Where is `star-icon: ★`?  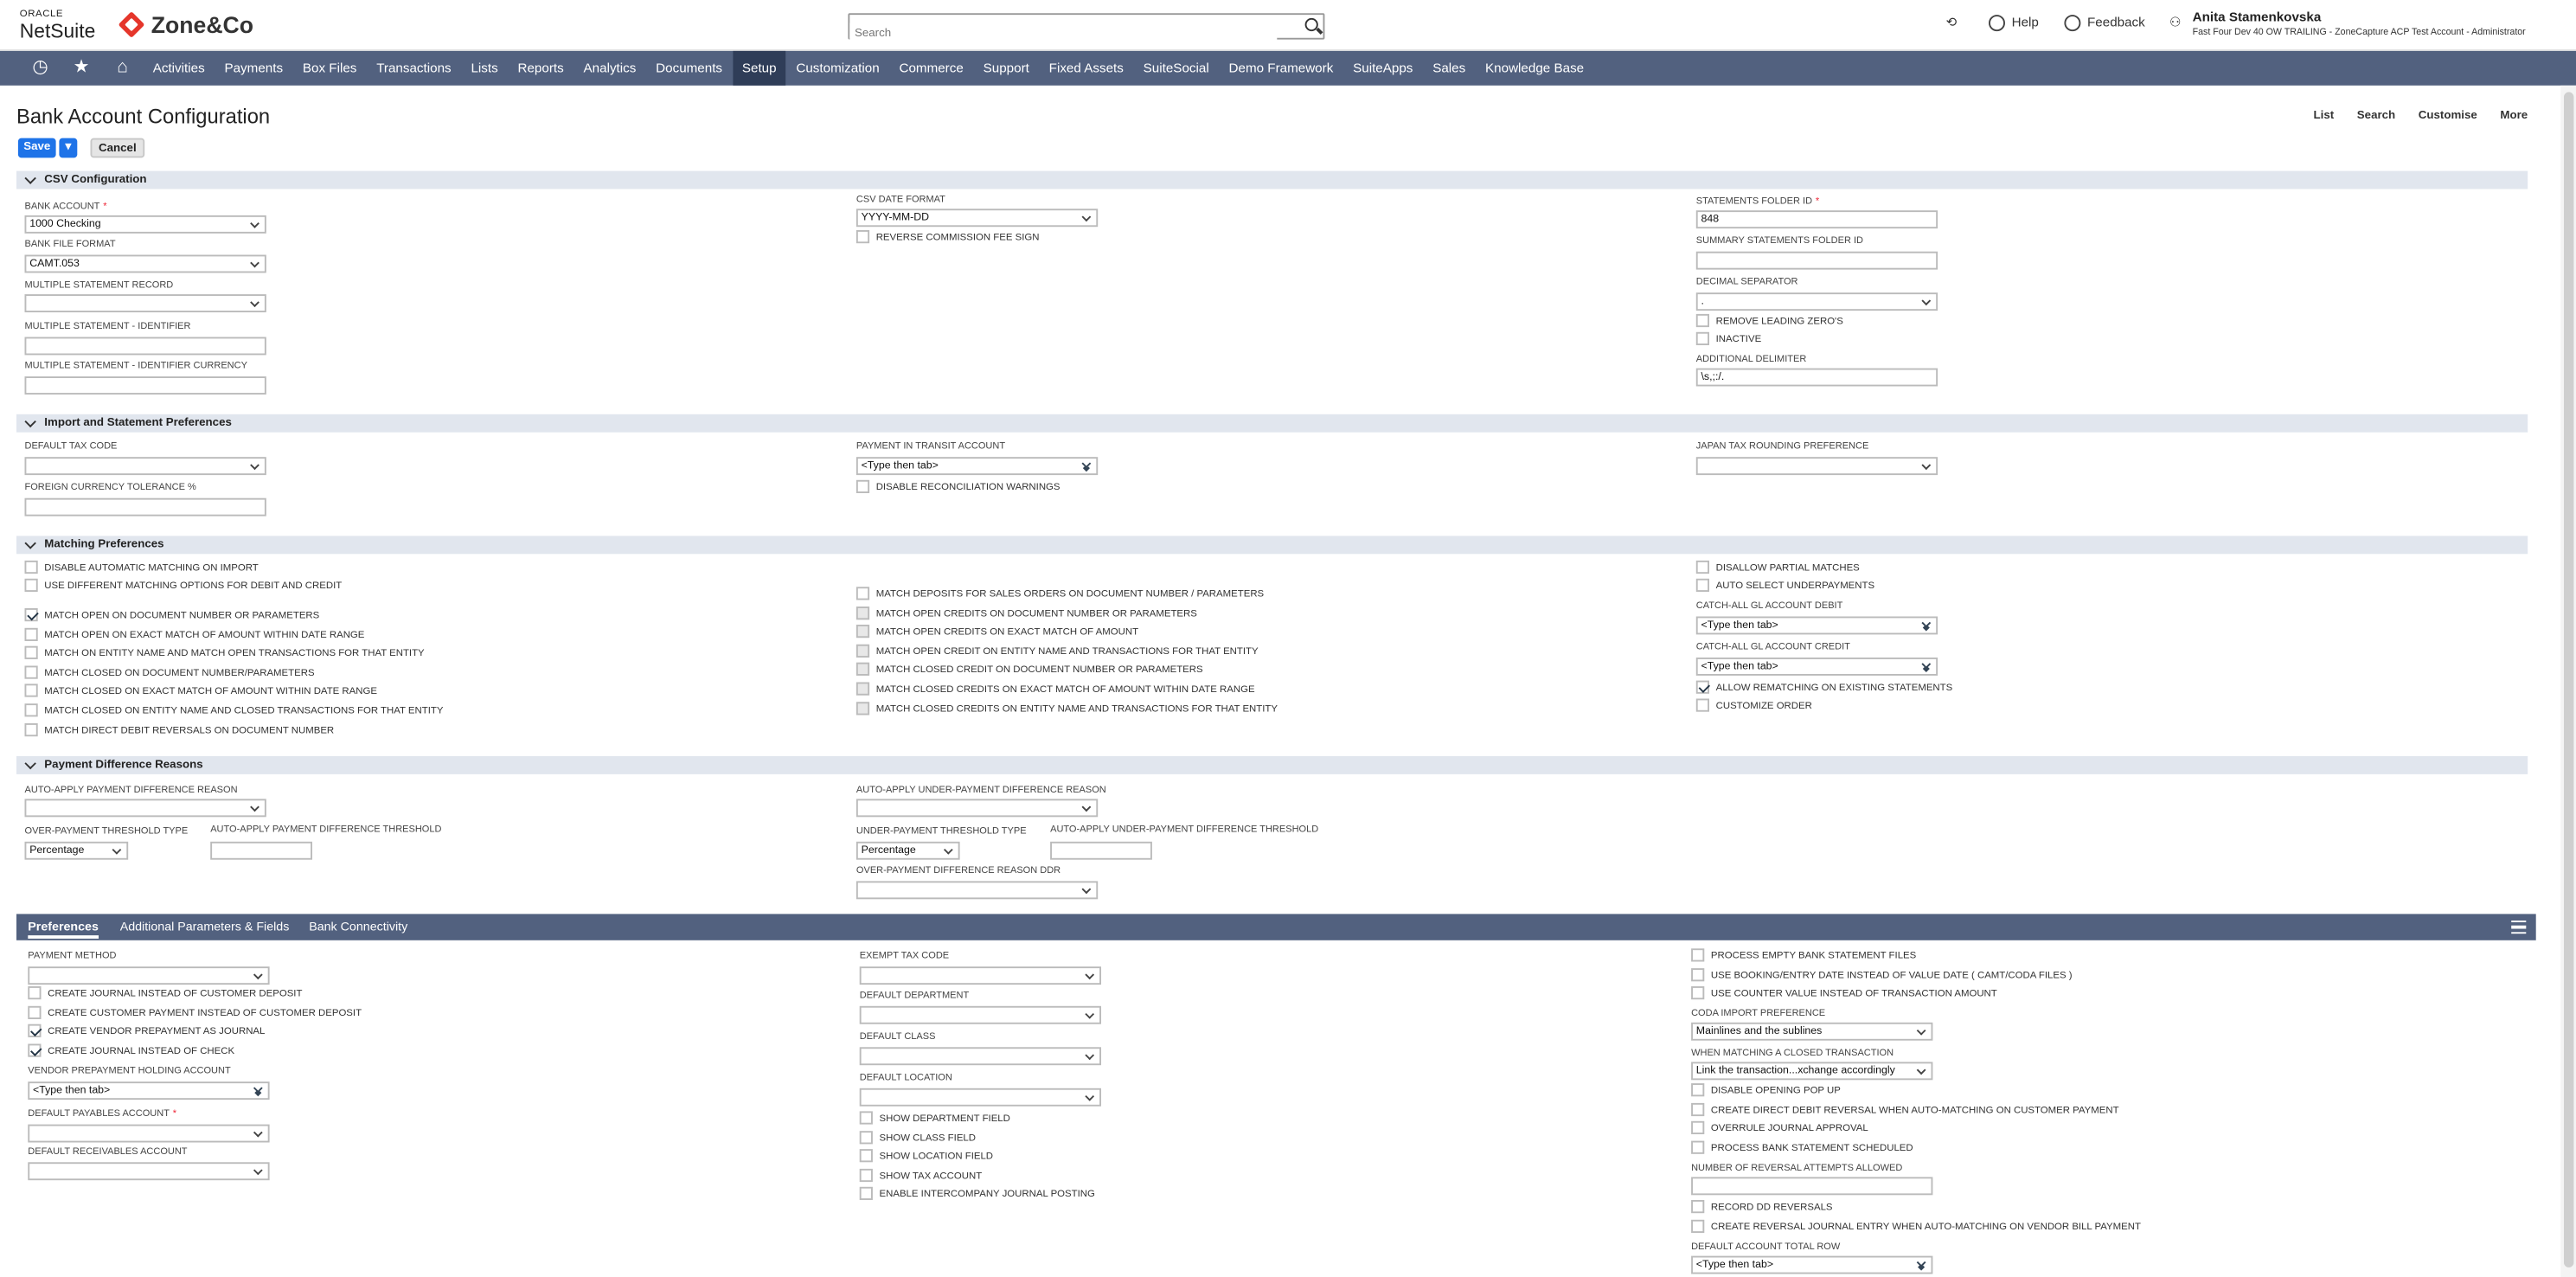
star-icon: ★ is located at coordinates (81, 68).